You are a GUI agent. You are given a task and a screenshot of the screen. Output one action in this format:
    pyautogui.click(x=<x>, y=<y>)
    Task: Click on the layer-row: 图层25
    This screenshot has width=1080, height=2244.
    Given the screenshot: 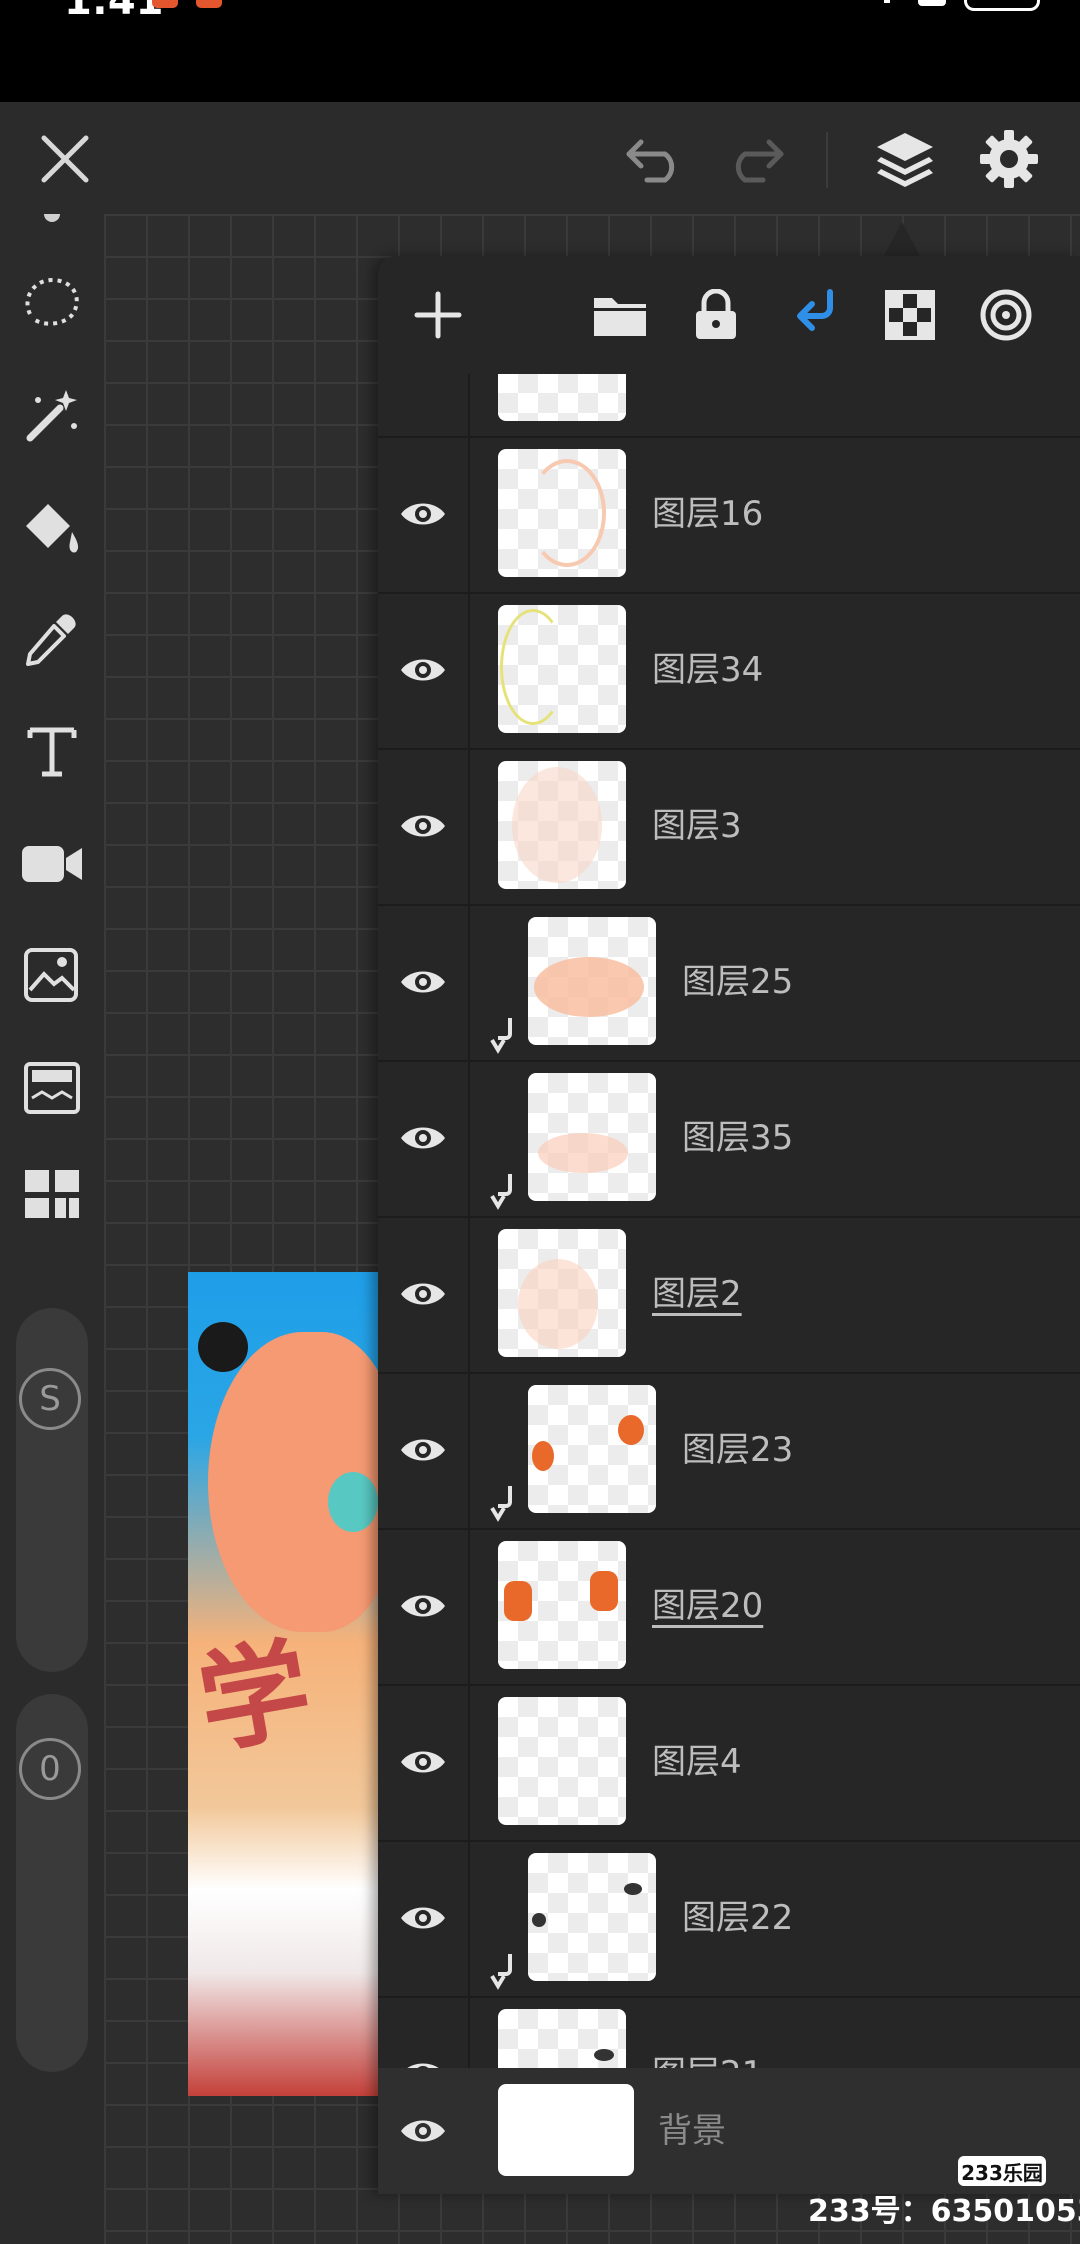 What is the action you would take?
    pyautogui.click(x=729, y=983)
    